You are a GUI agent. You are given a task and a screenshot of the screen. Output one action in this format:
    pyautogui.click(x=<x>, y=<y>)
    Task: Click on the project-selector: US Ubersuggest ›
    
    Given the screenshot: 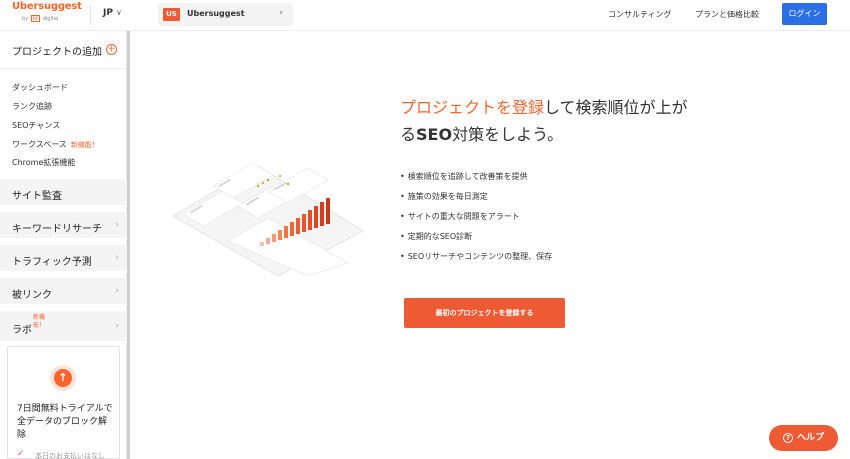 What is the action you would take?
    pyautogui.click(x=225, y=14)
    